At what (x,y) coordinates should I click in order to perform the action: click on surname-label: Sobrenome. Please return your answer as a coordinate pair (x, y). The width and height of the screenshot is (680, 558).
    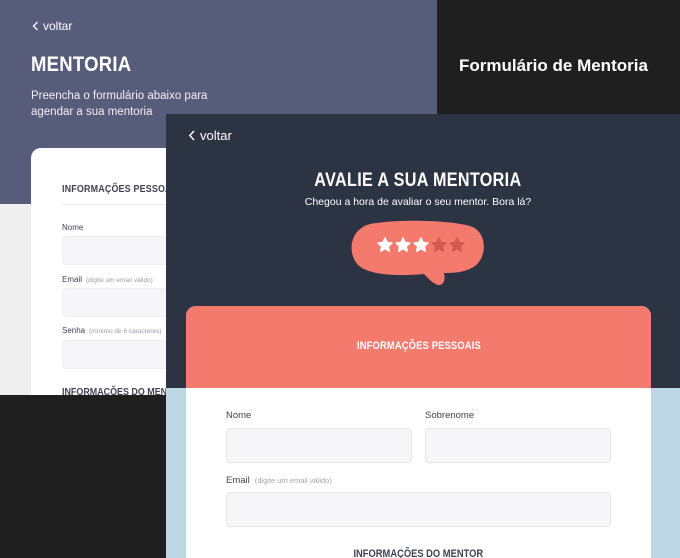
    Looking at the image, I should click on (450, 415).